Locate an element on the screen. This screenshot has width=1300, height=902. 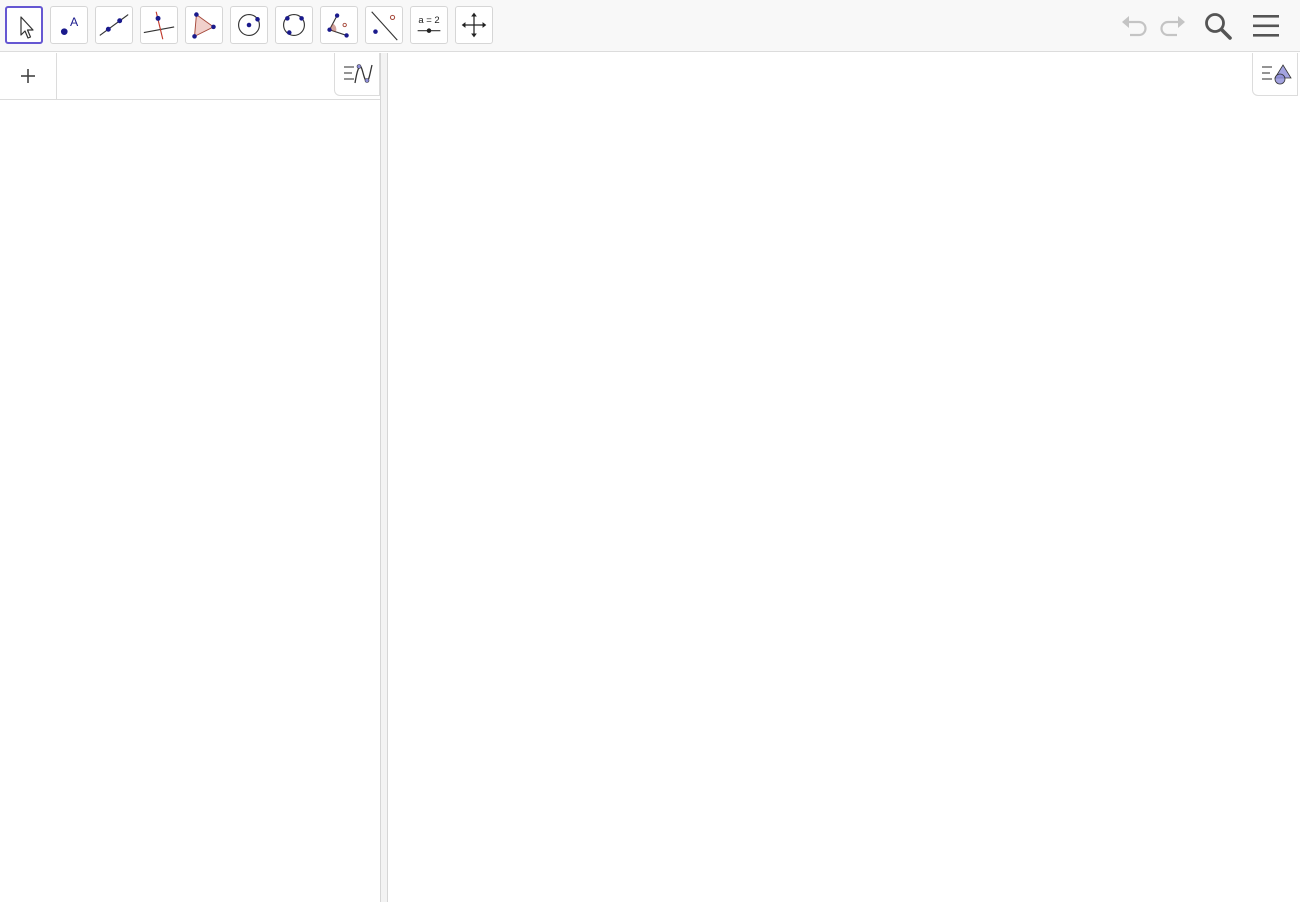
tool-perpendicular-line is located at coordinates (159, 25).